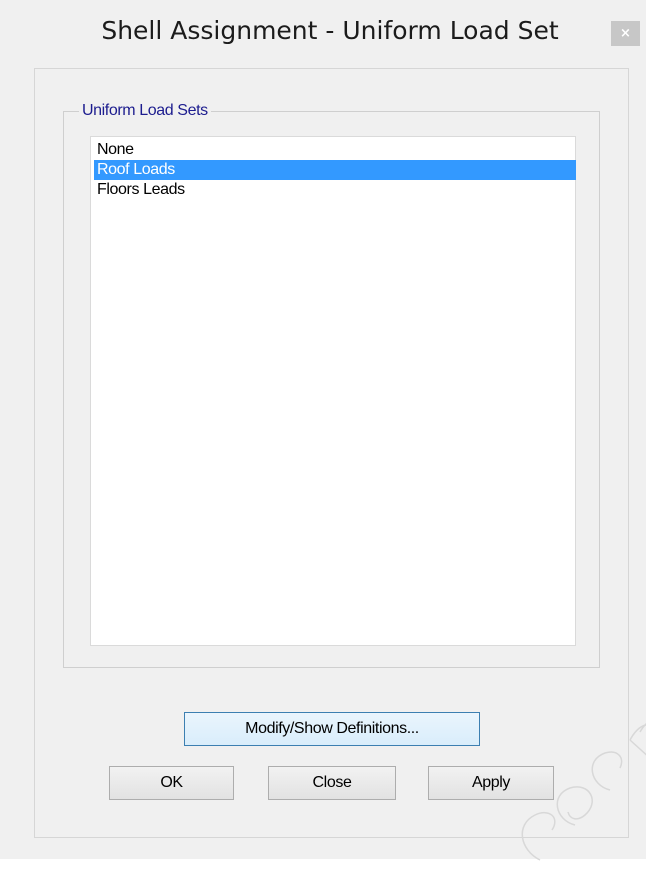  Describe the element at coordinates (330, 30) in the screenshot. I see `window-title: Shell Assignment - Uniform Load Set` at that location.